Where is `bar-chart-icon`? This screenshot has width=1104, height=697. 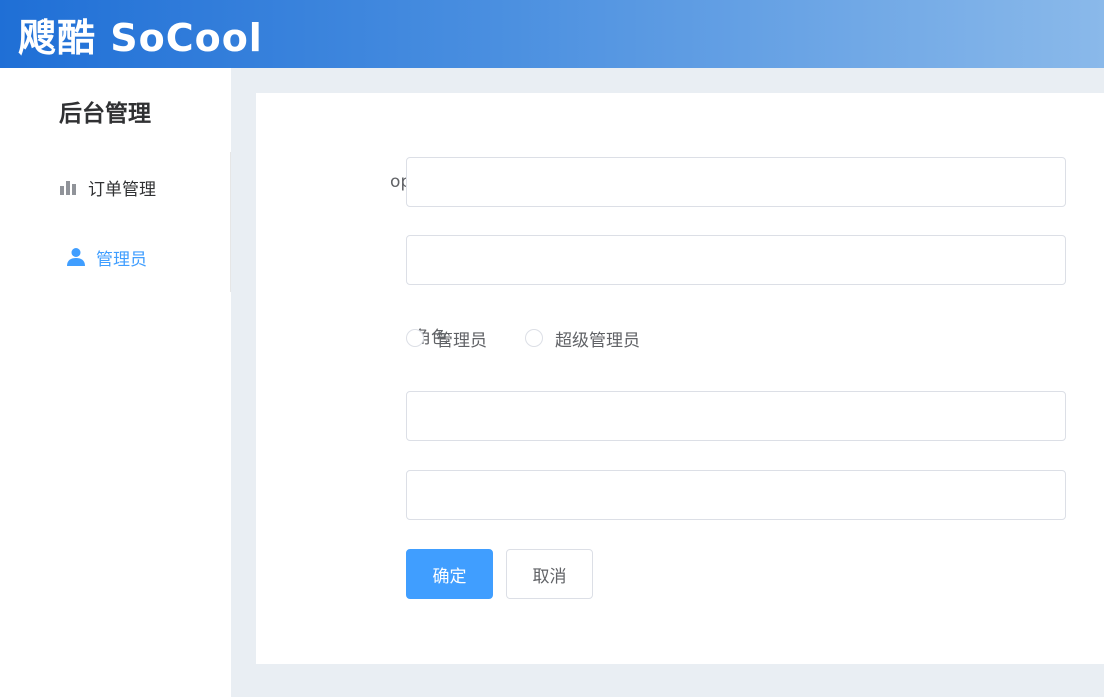 bar-chart-icon is located at coordinates (68, 187).